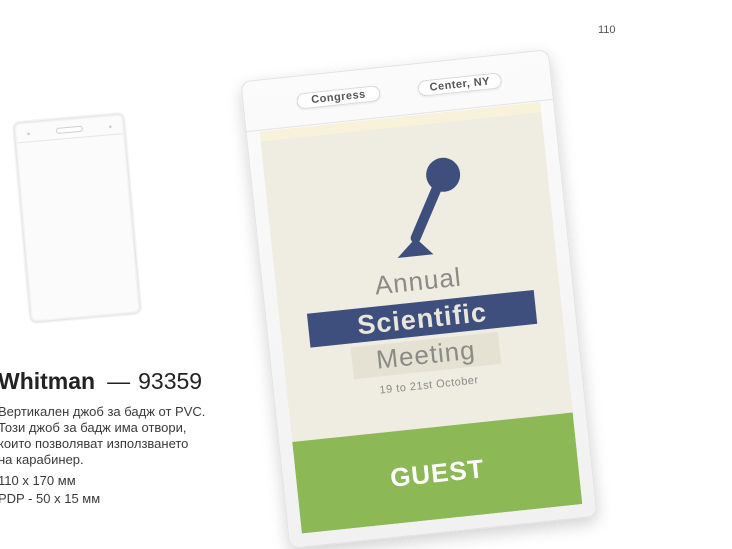  I want to click on product-title: Whitman — 93359, so click(101, 381).